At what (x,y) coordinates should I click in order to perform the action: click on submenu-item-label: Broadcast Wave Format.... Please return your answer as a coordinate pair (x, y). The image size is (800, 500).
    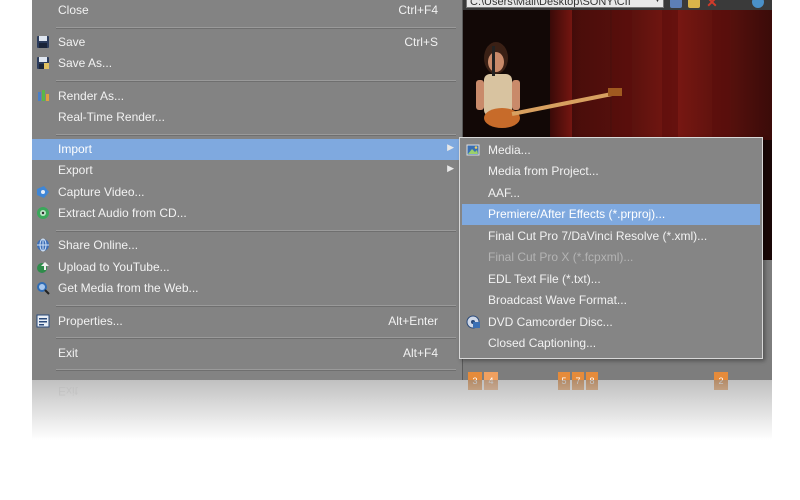
    Looking at the image, I should click on (557, 300).